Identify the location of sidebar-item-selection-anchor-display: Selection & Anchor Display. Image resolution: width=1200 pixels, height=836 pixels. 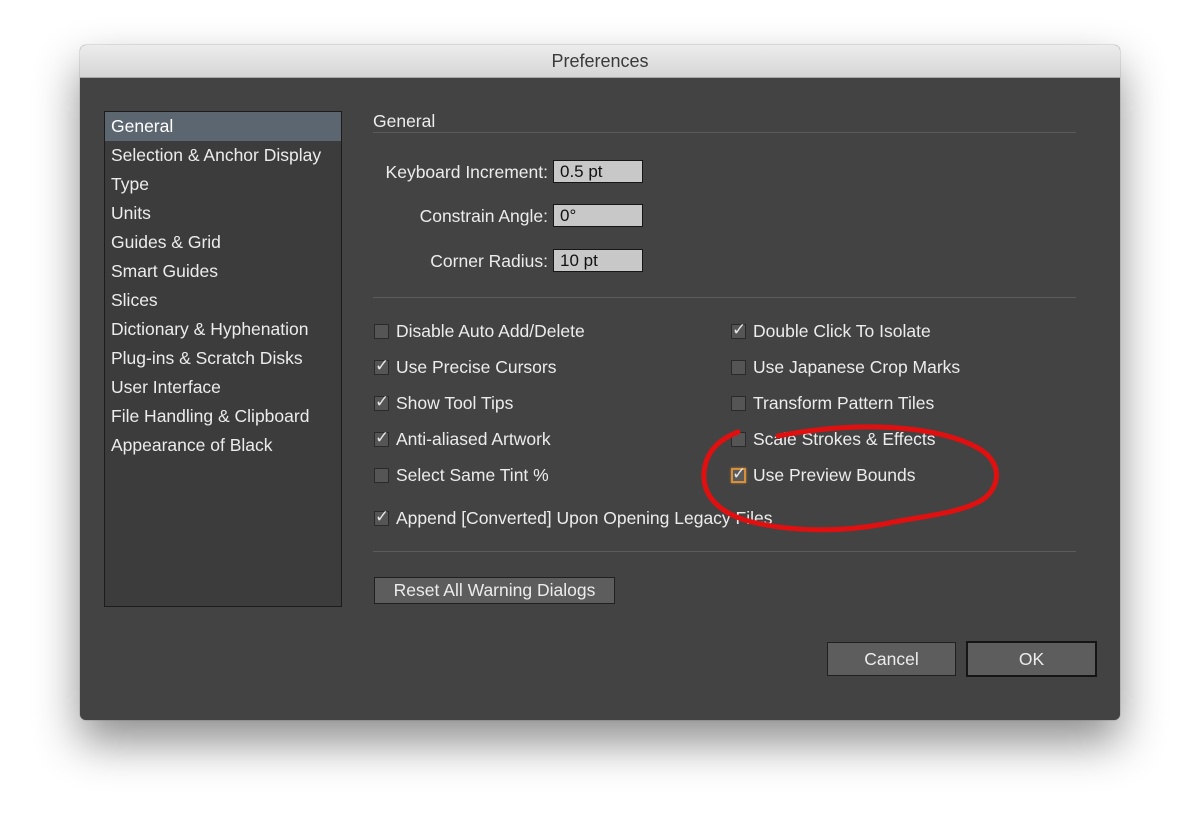
(223, 155).